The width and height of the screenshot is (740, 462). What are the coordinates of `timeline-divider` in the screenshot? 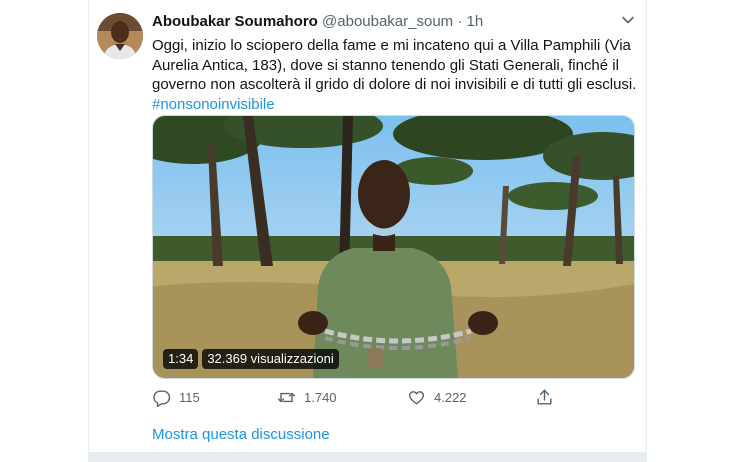 It's located at (367, 457).